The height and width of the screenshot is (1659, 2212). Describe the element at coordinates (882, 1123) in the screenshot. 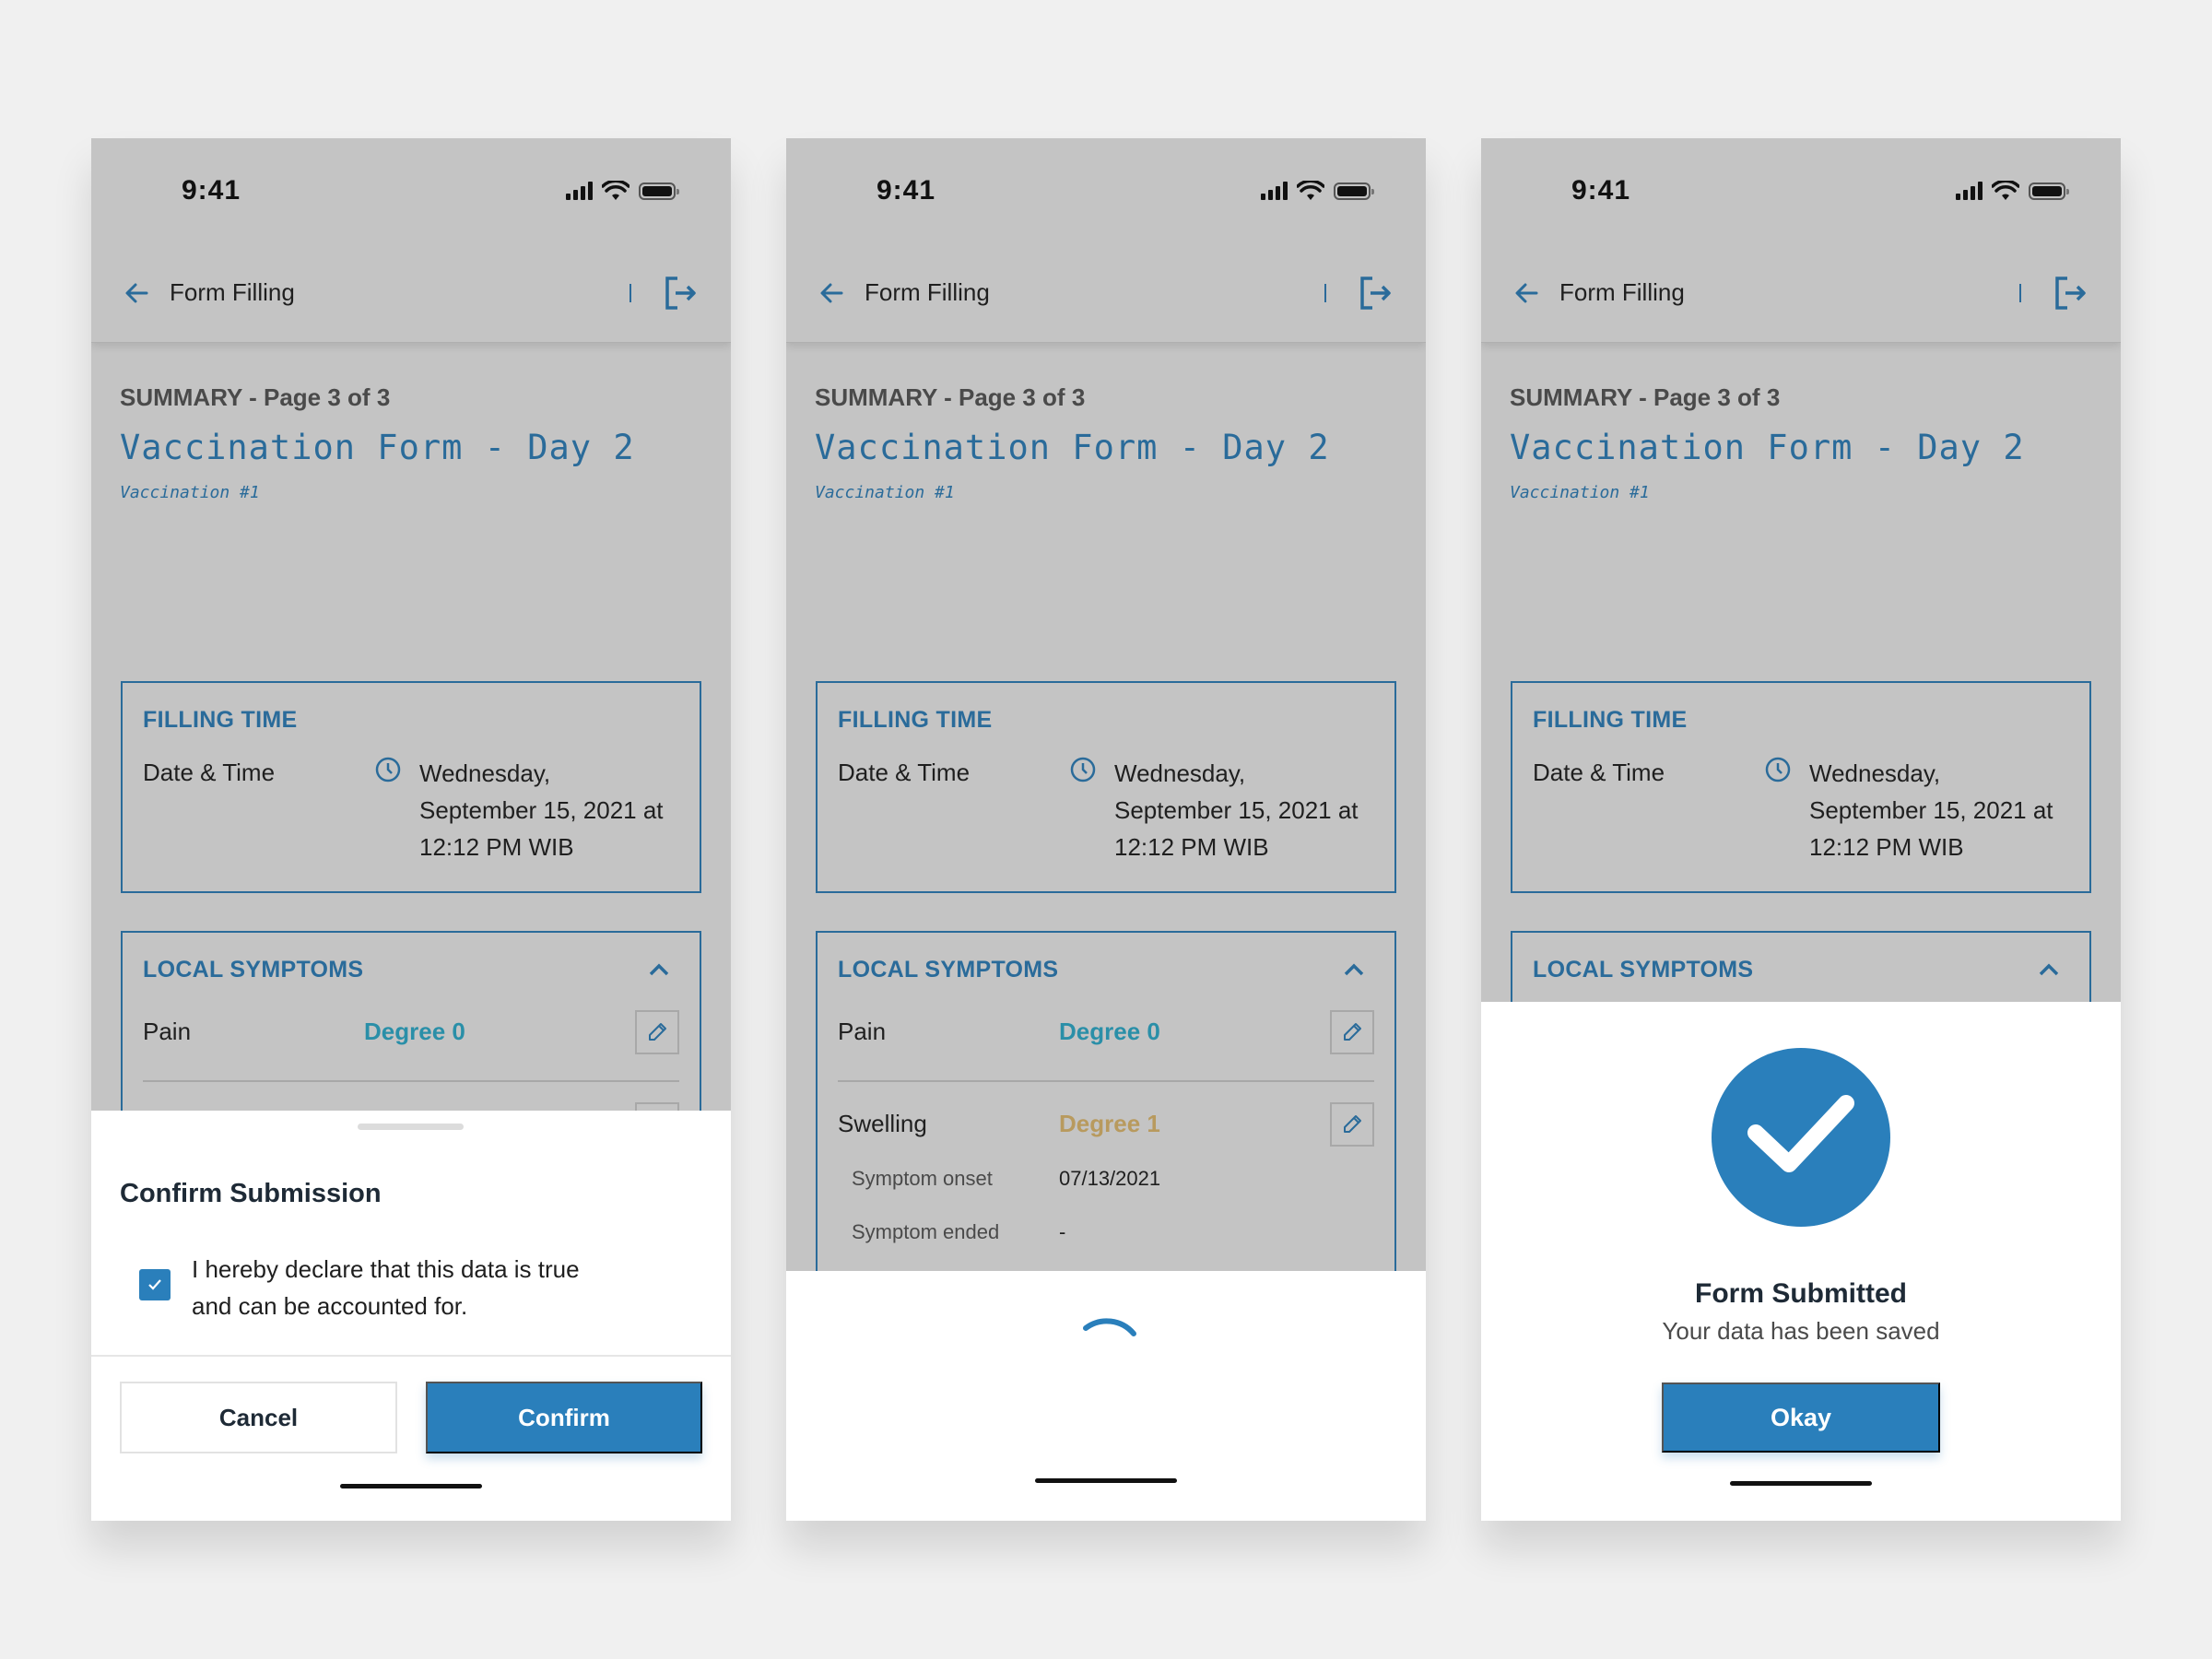

I see `symptom-name: Swelling` at that location.